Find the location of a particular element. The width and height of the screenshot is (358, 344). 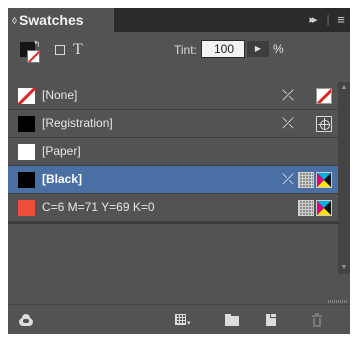

scroll-up-arrow-icon: ▲ is located at coordinates (344, 88).